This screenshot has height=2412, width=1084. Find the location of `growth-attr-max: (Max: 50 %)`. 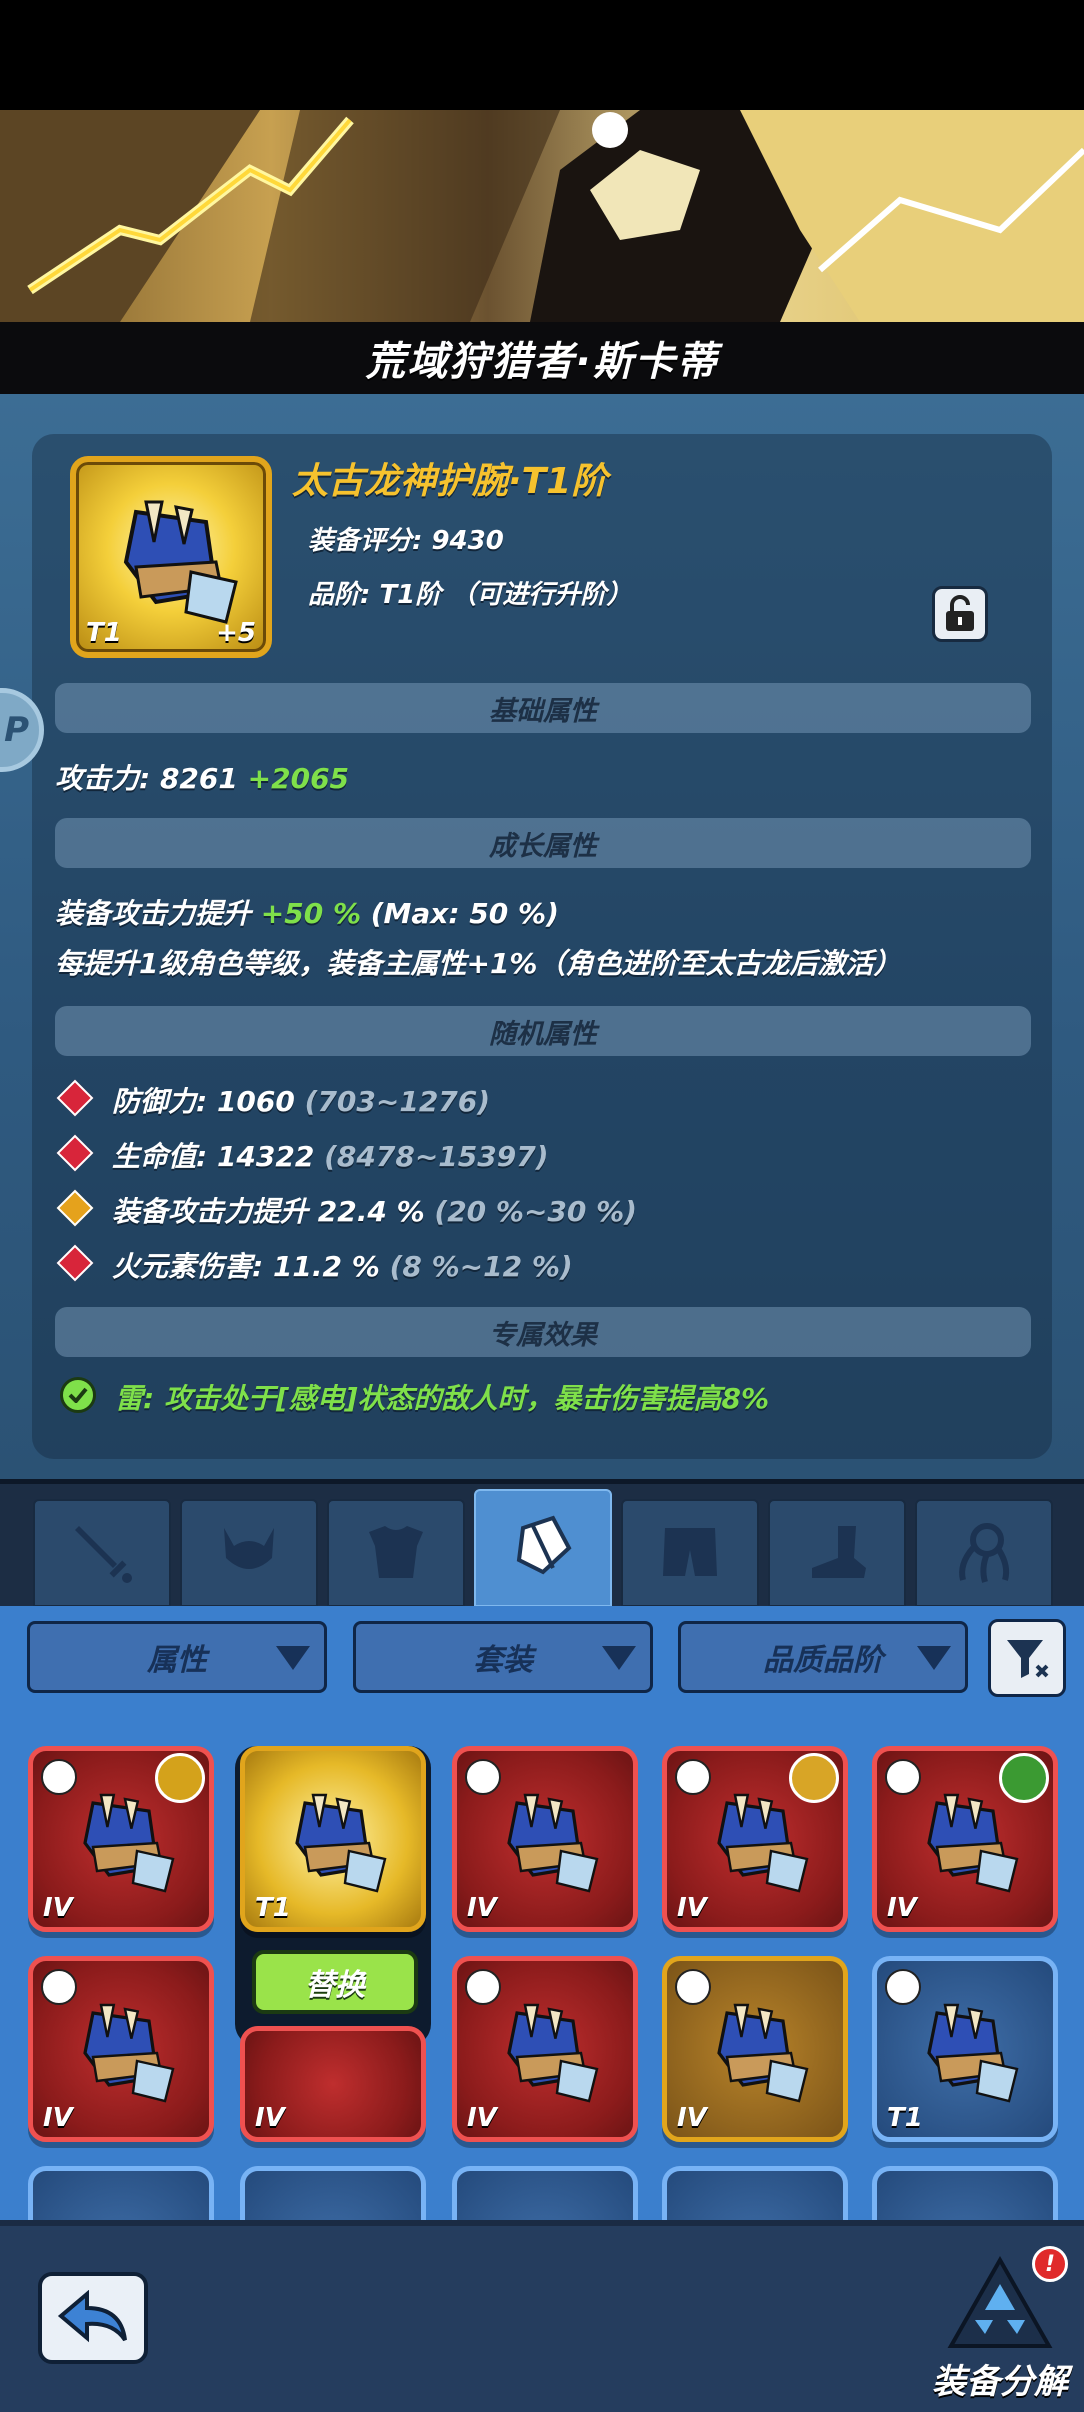

growth-attr-max: (Max: 50 %) is located at coordinates (464, 913).